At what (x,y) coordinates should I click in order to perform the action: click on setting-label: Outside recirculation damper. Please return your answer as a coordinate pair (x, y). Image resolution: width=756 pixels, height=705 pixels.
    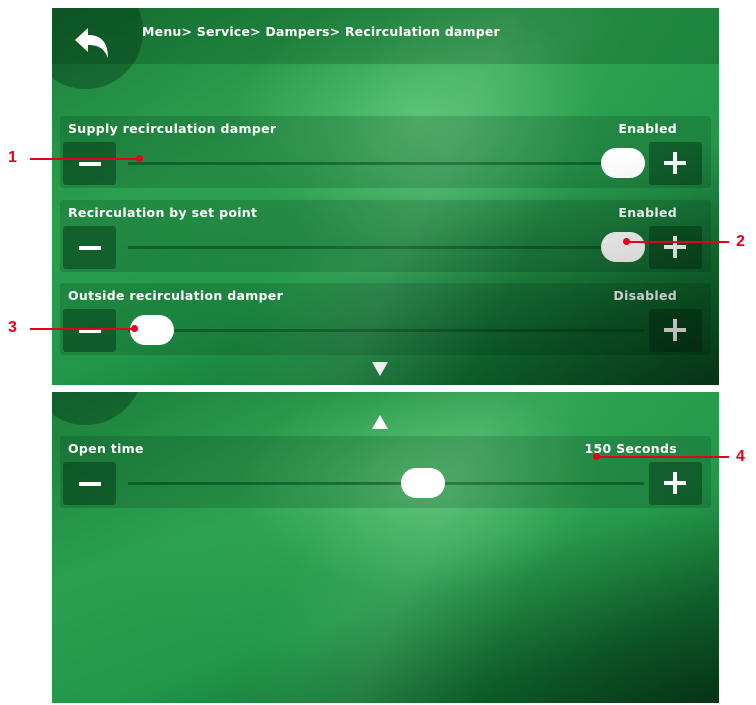
    Looking at the image, I should click on (176, 295).